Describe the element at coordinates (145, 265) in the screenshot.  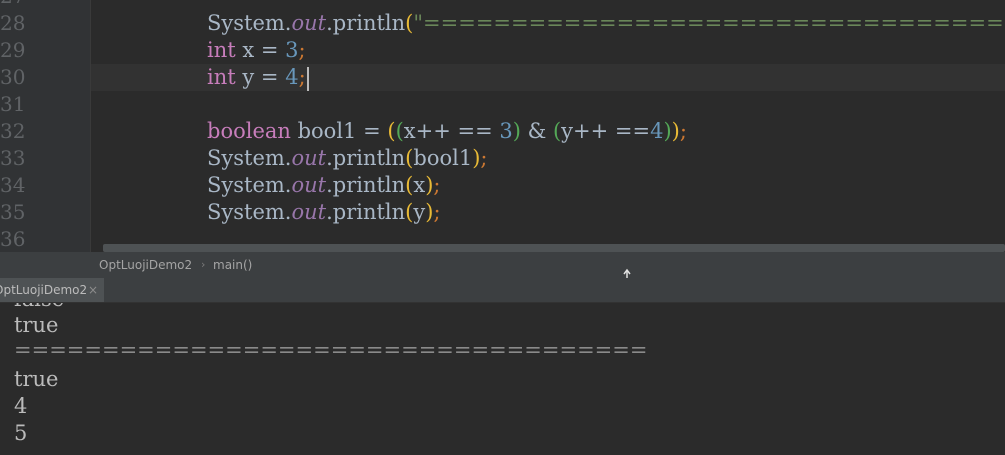
I see `breadcrumb-class: OptLuojiDemo2` at that location.